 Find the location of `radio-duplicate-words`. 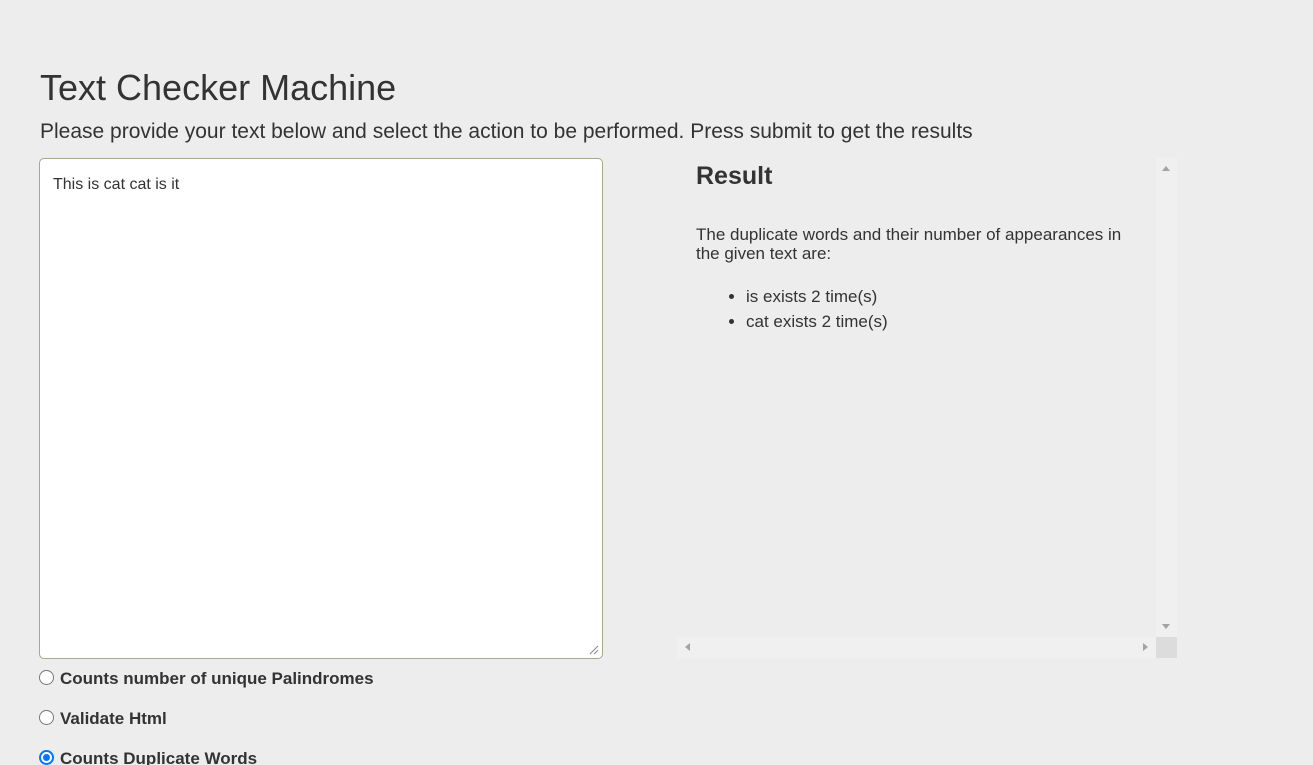

radio-duplicate-words is located at coordinates (46, 757).